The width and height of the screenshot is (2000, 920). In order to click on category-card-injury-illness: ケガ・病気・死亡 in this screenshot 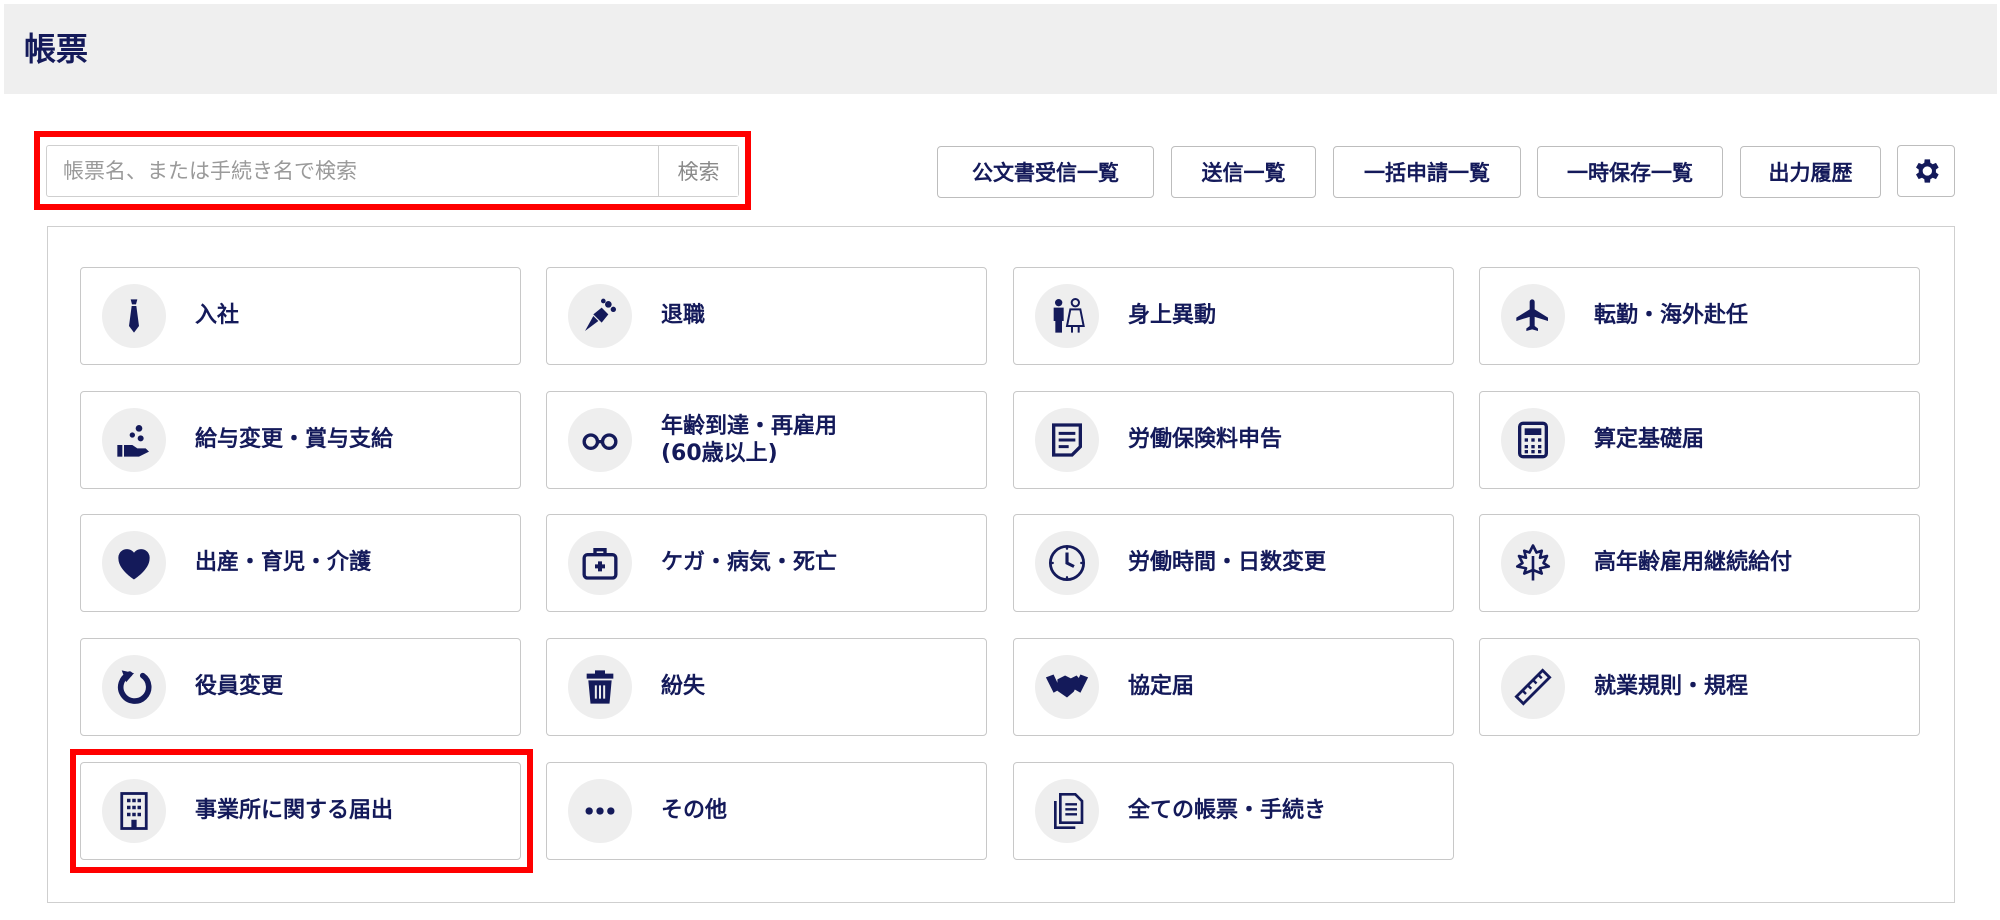, I will do `click(766, 563)`.